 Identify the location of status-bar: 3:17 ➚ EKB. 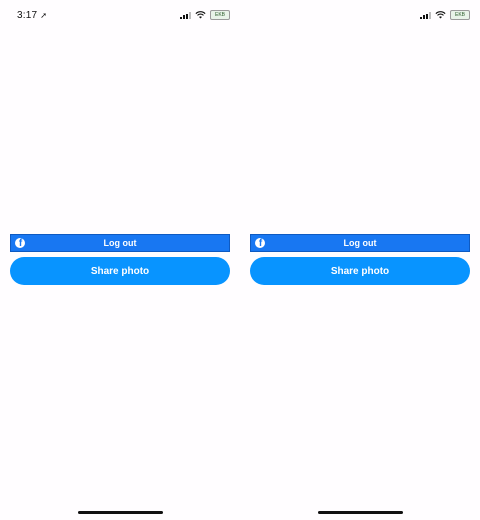
(120, 15).